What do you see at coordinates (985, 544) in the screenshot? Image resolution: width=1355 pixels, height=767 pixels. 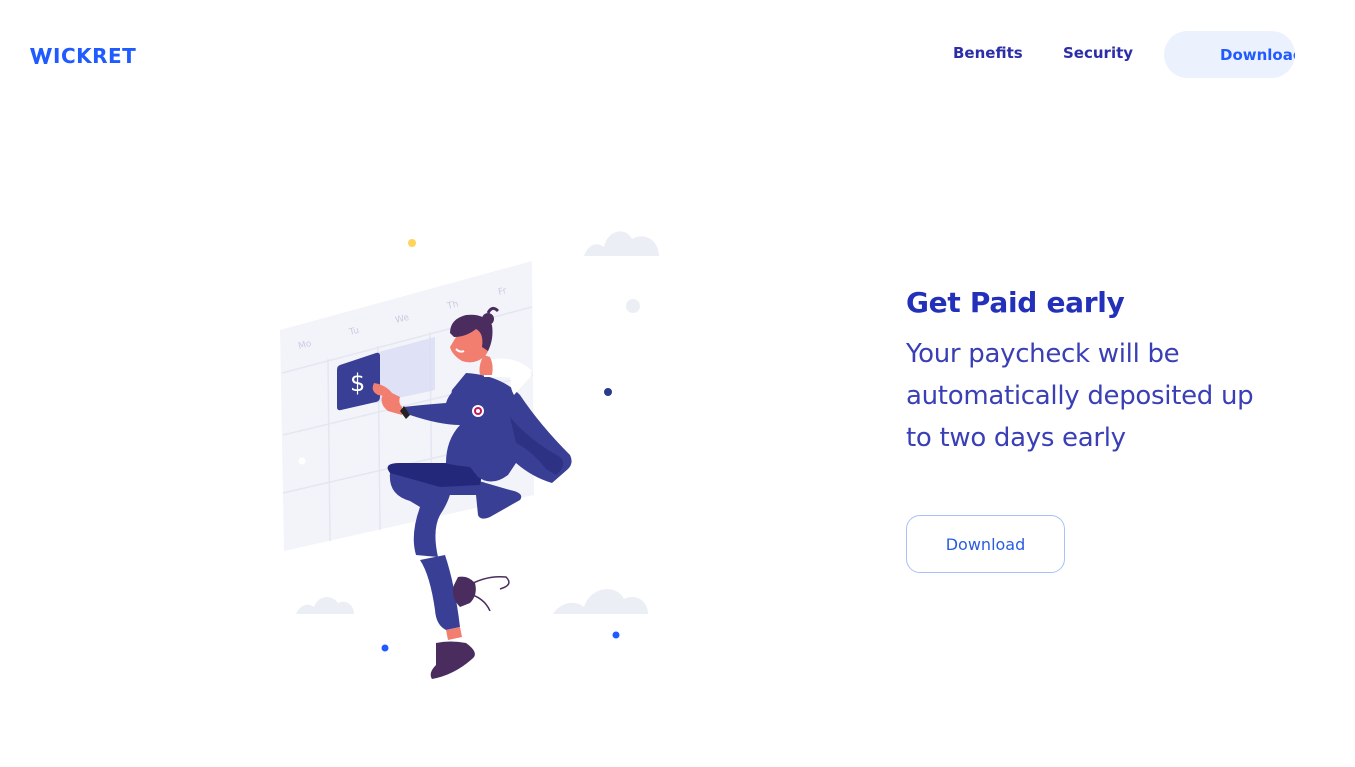 I see `hero-download-button: Download` at bounding box center [985, 544].